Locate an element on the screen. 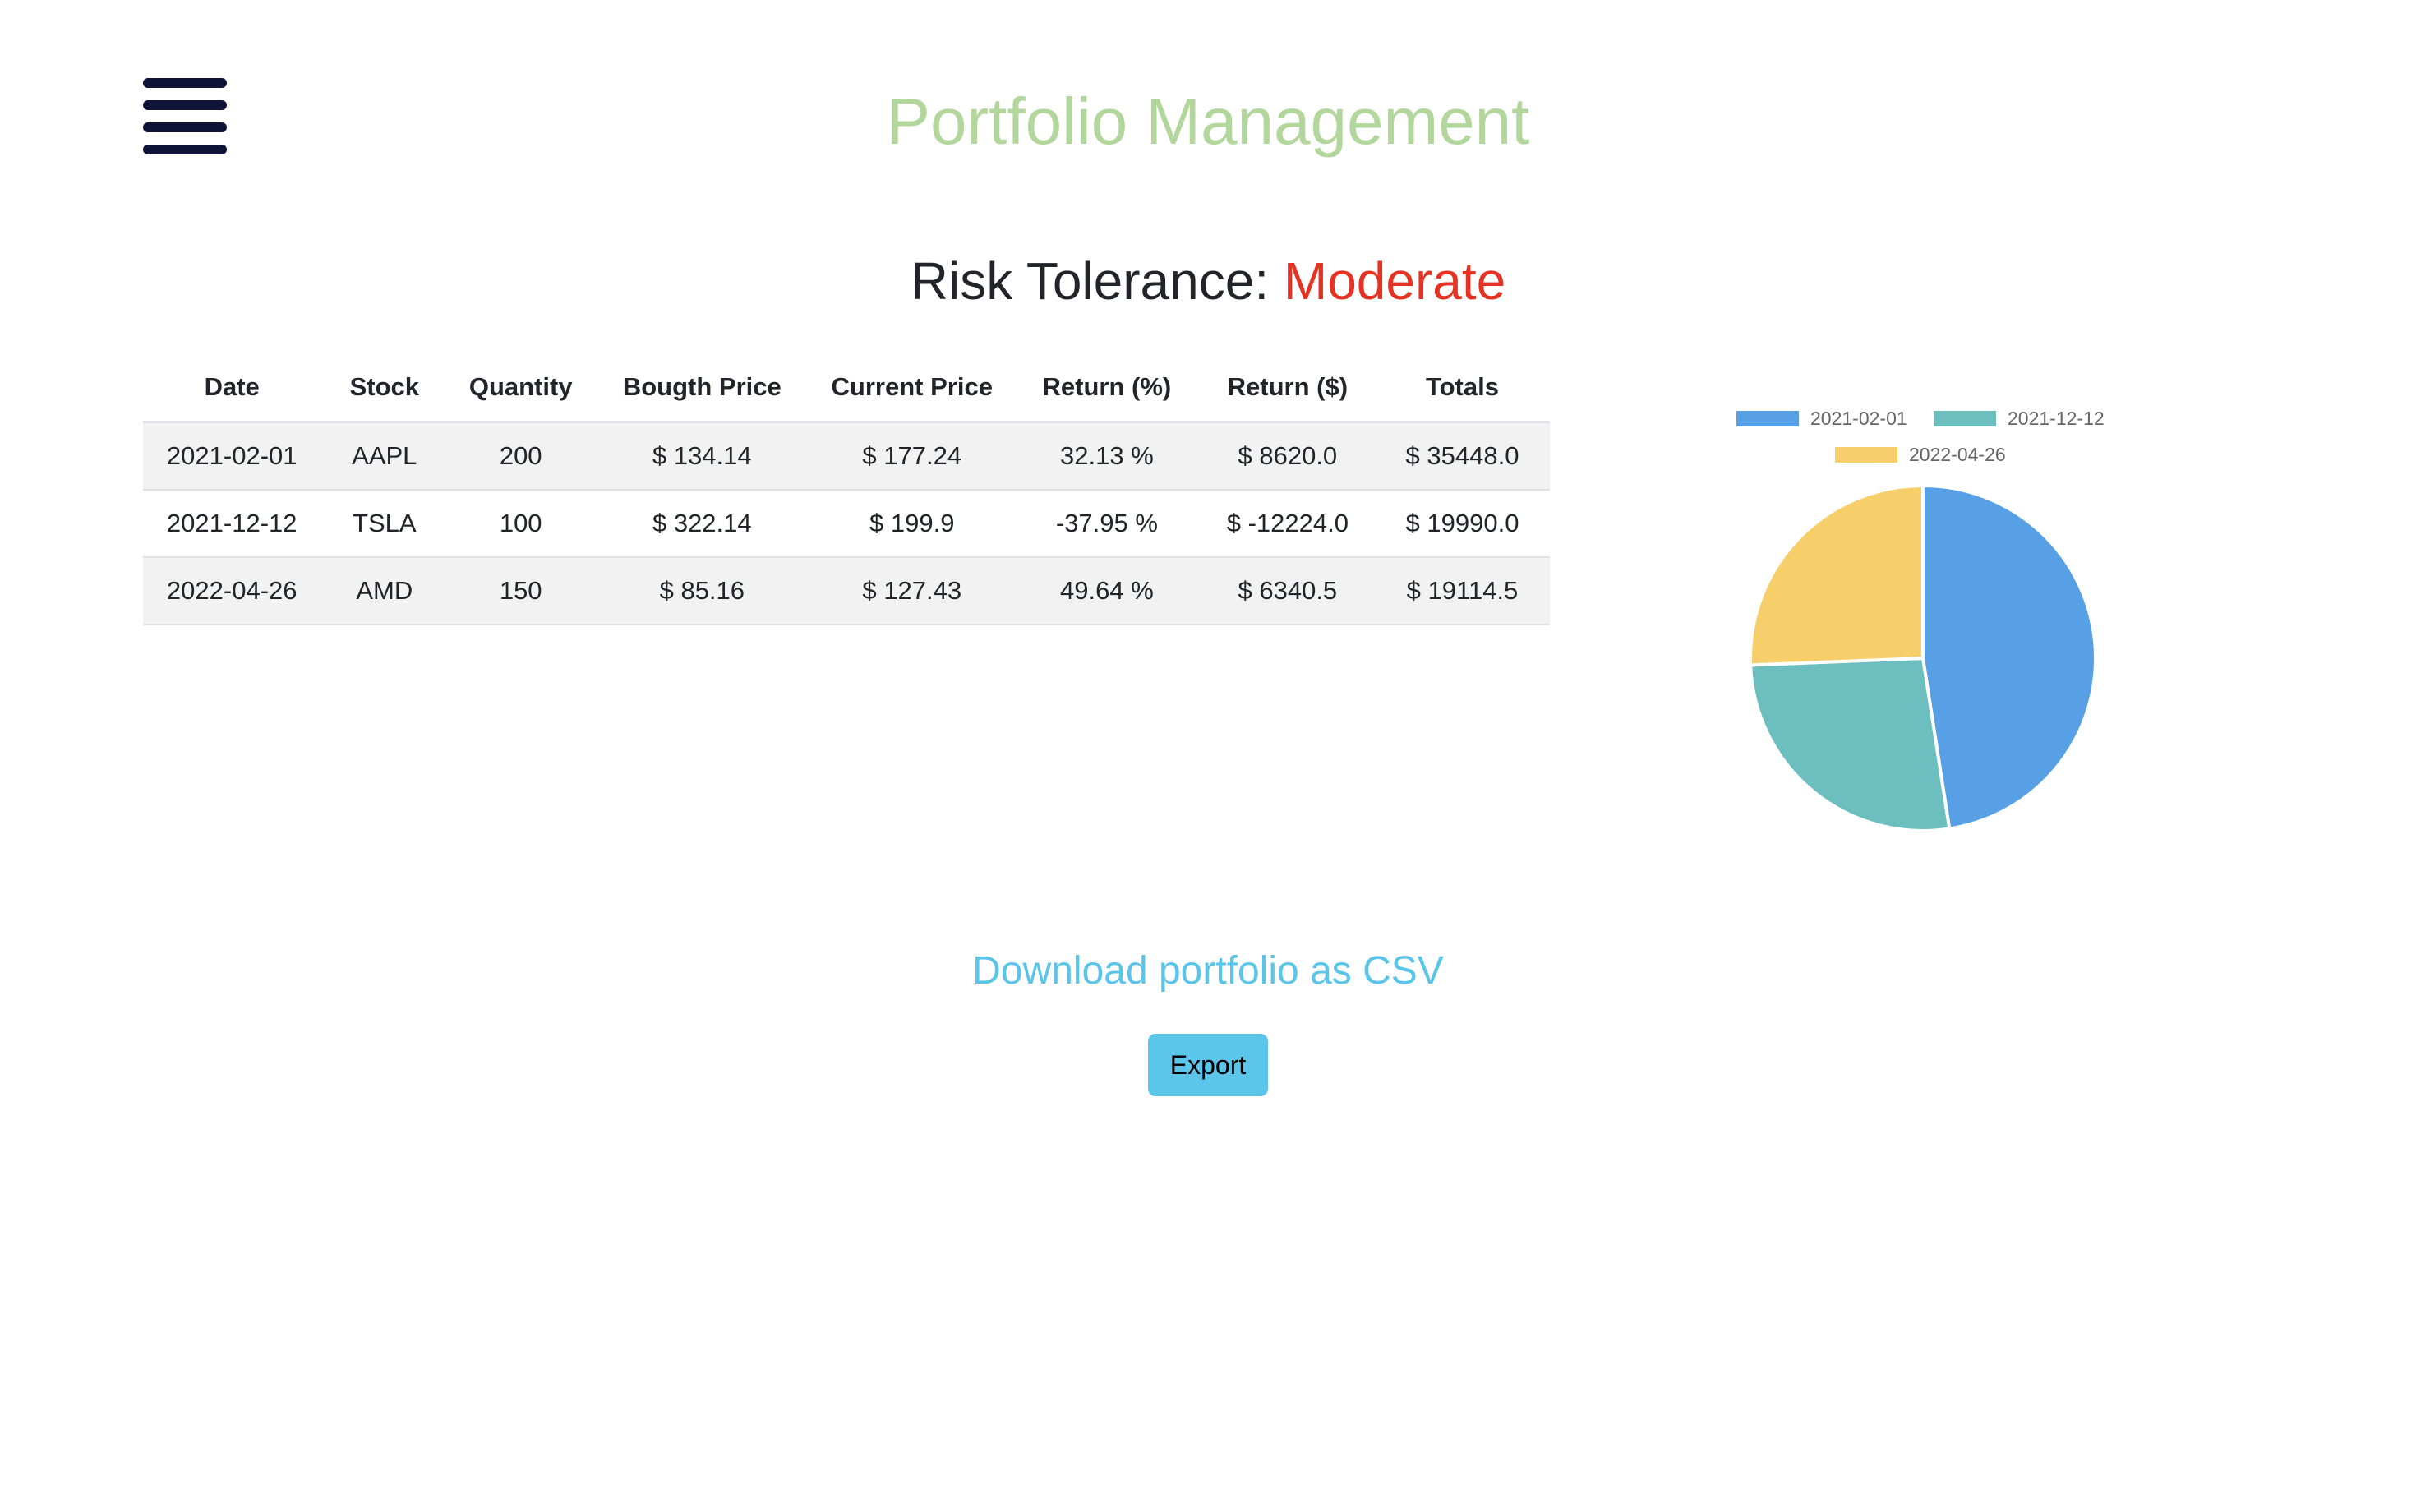  legend-label: 2022-04-26 is located at coordinates (1958, 454).